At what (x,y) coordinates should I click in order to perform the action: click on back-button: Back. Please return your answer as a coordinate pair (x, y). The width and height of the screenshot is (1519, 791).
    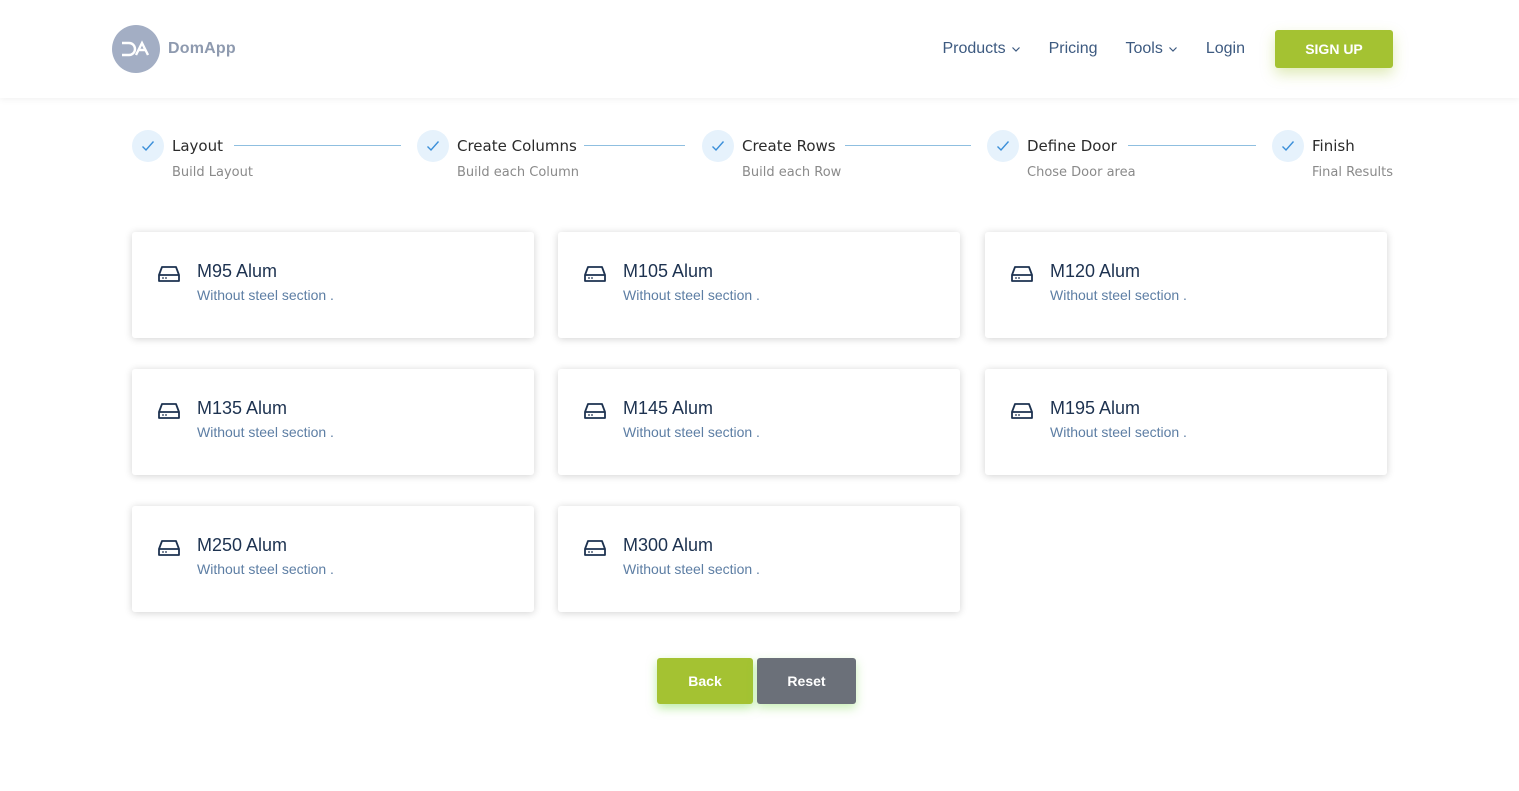
    Looking at the image, I should click on (705, 681).